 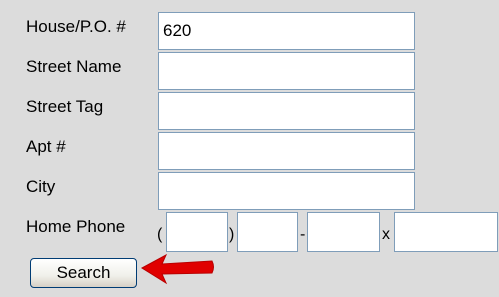 I want to click on street-name-input, so click(x=286, y=71).